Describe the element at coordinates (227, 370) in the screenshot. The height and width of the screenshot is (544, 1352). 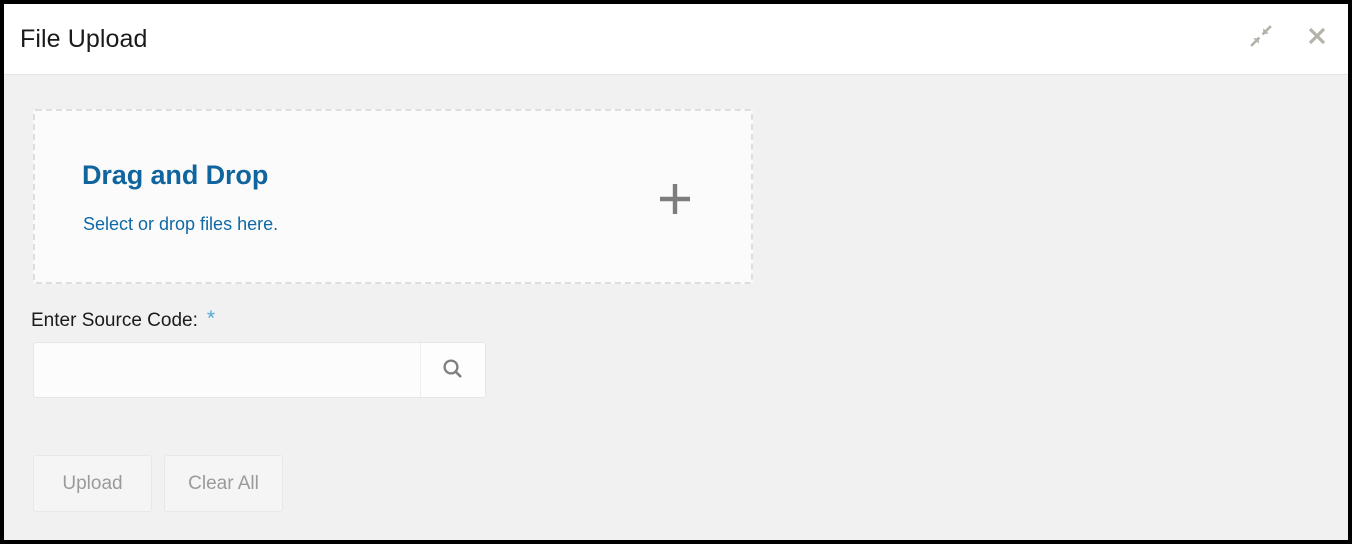
I see `source-code-input` at that location.